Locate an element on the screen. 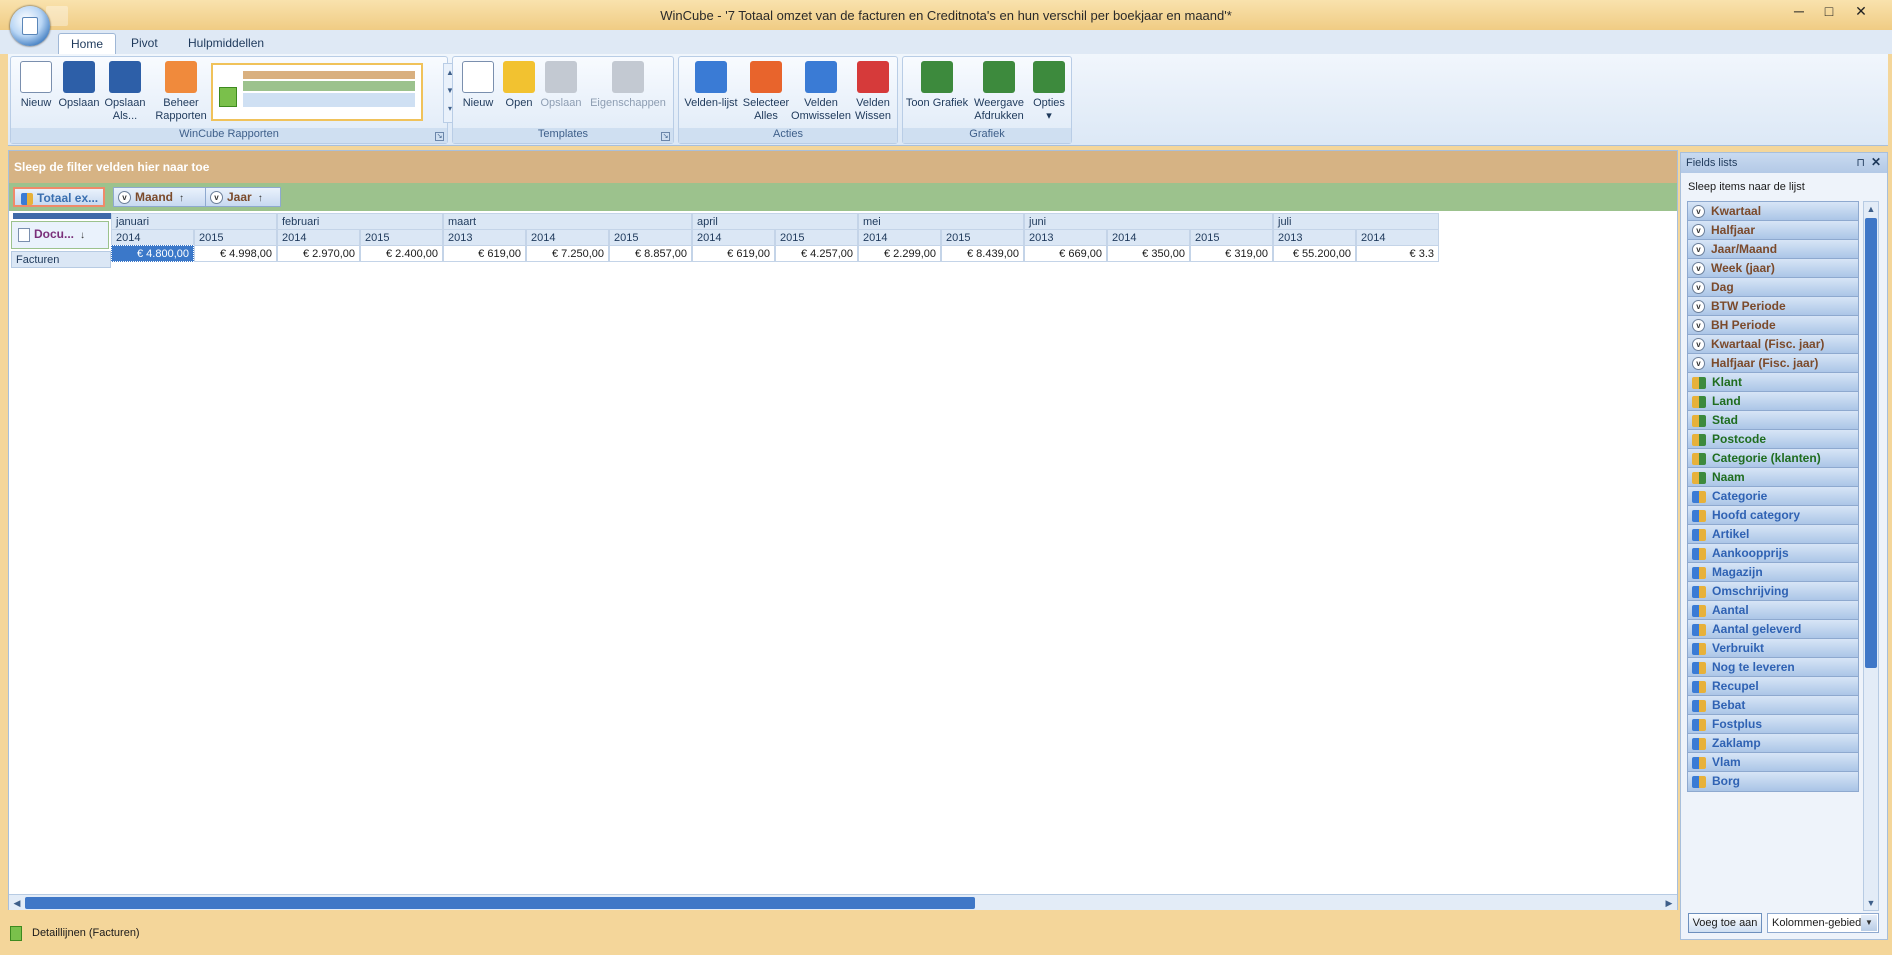  field-item: v Halfjaar (Fisc. jaar) is located at coordinates (1773, 363).